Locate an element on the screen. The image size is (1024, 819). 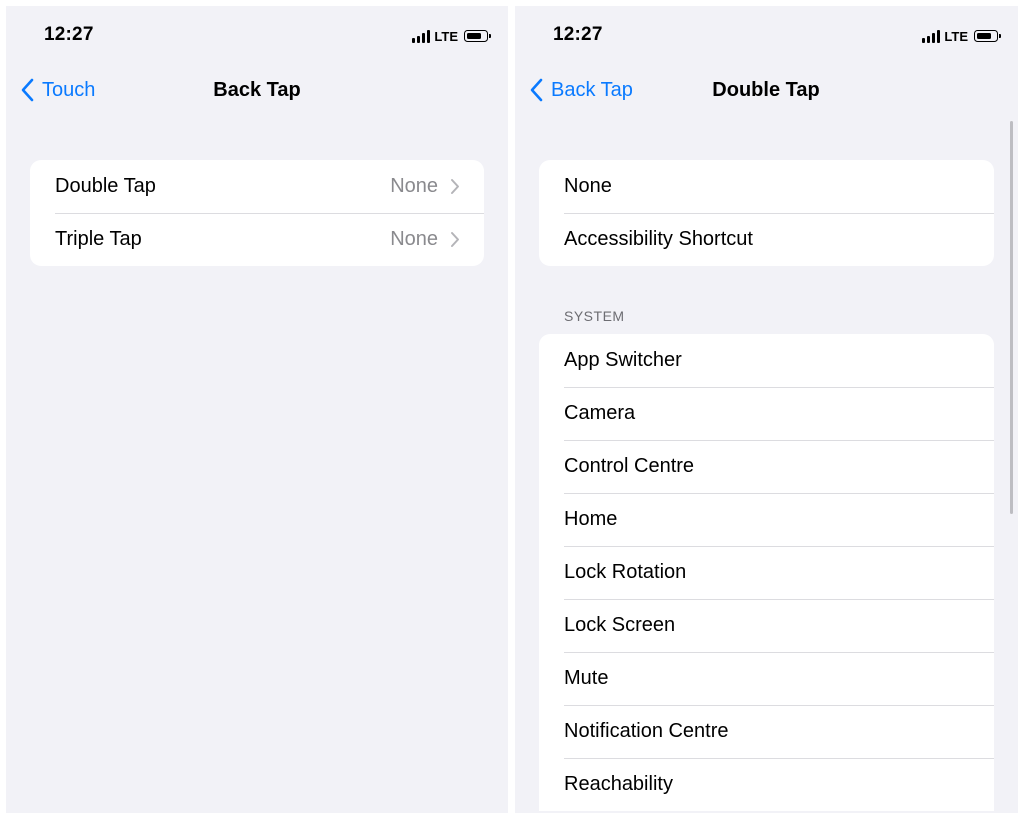
page-title: Back Tap is located at coordinates (257, 90).